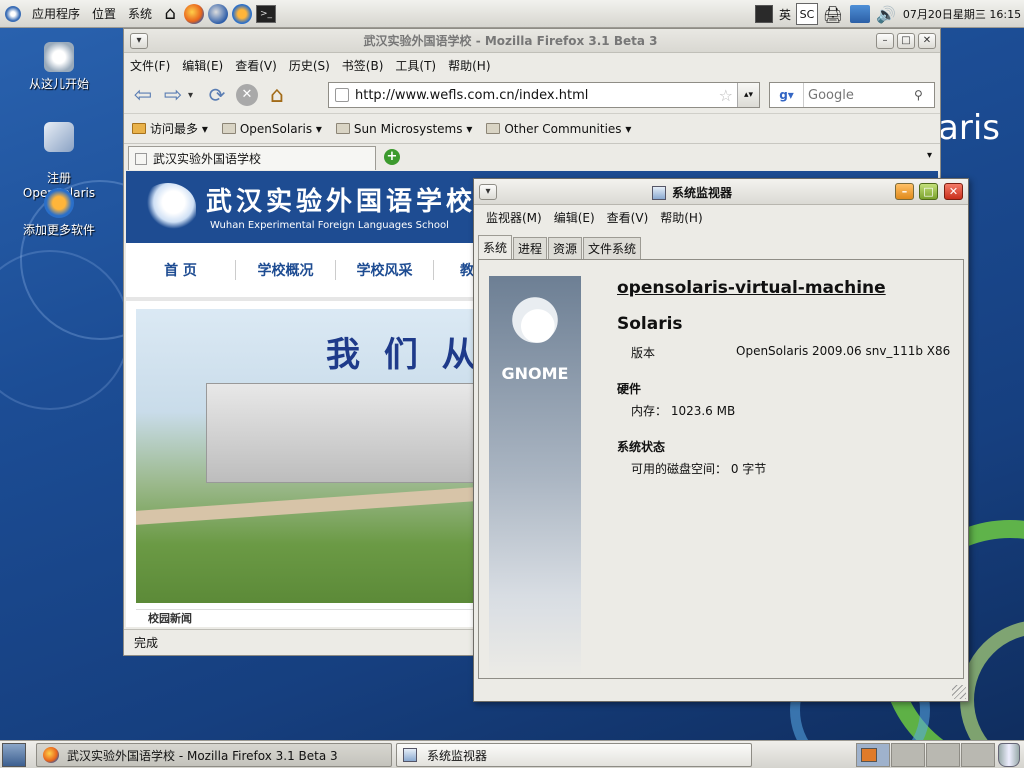  I want to click on gnome-foot-icon, so click(13, 14).